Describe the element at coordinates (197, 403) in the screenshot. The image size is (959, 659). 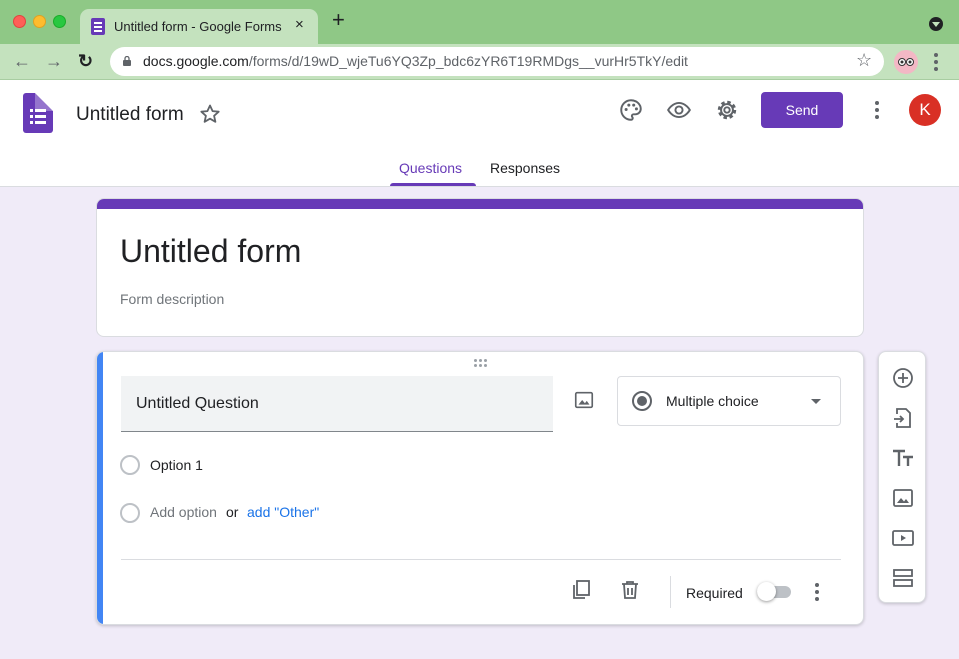
I see `question-title-text: Untitled Question` at that location.